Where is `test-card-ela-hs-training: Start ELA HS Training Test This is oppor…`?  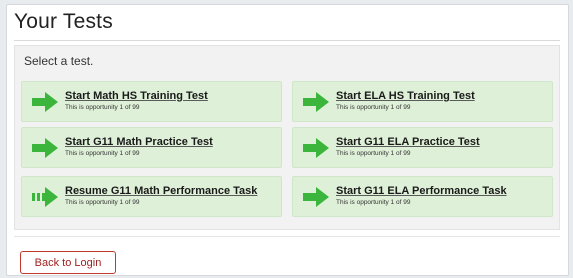 test-card-ela-hs-training: Start ELA HS Training Test This is oppor… is located at coordinates (422, 101).